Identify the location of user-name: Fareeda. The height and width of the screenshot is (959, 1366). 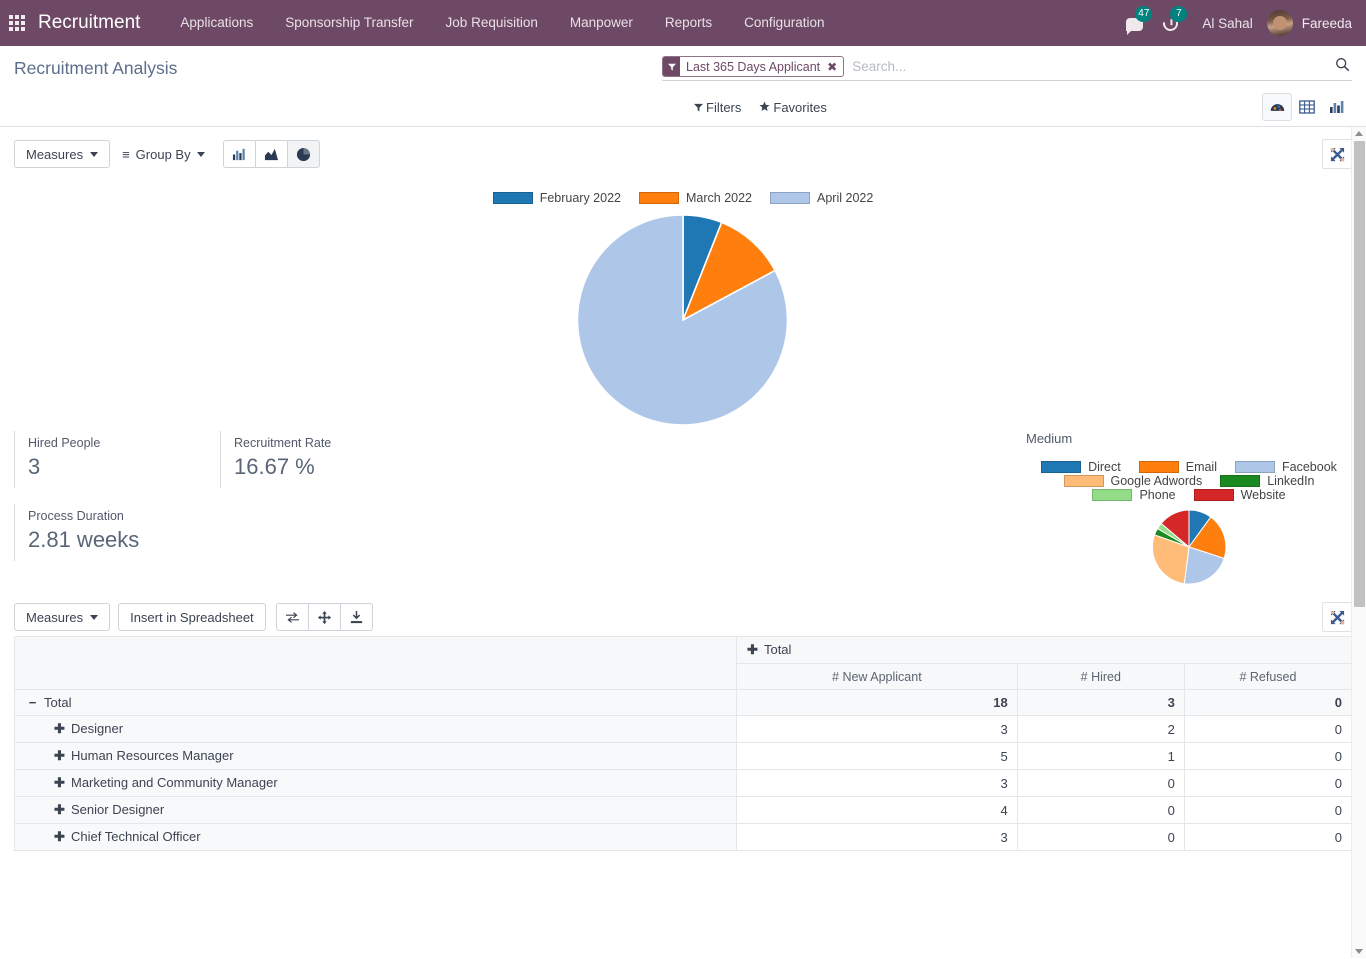
(1326, 23).